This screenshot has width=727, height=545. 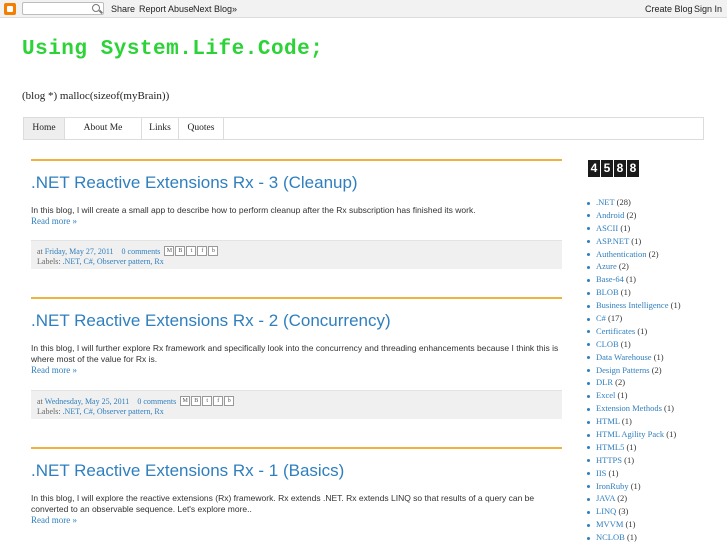 What do you see at coordinates (634, 395) in the screenshot?
I see `label-list-item: Excel (1)` at bounding box center [634, 395].